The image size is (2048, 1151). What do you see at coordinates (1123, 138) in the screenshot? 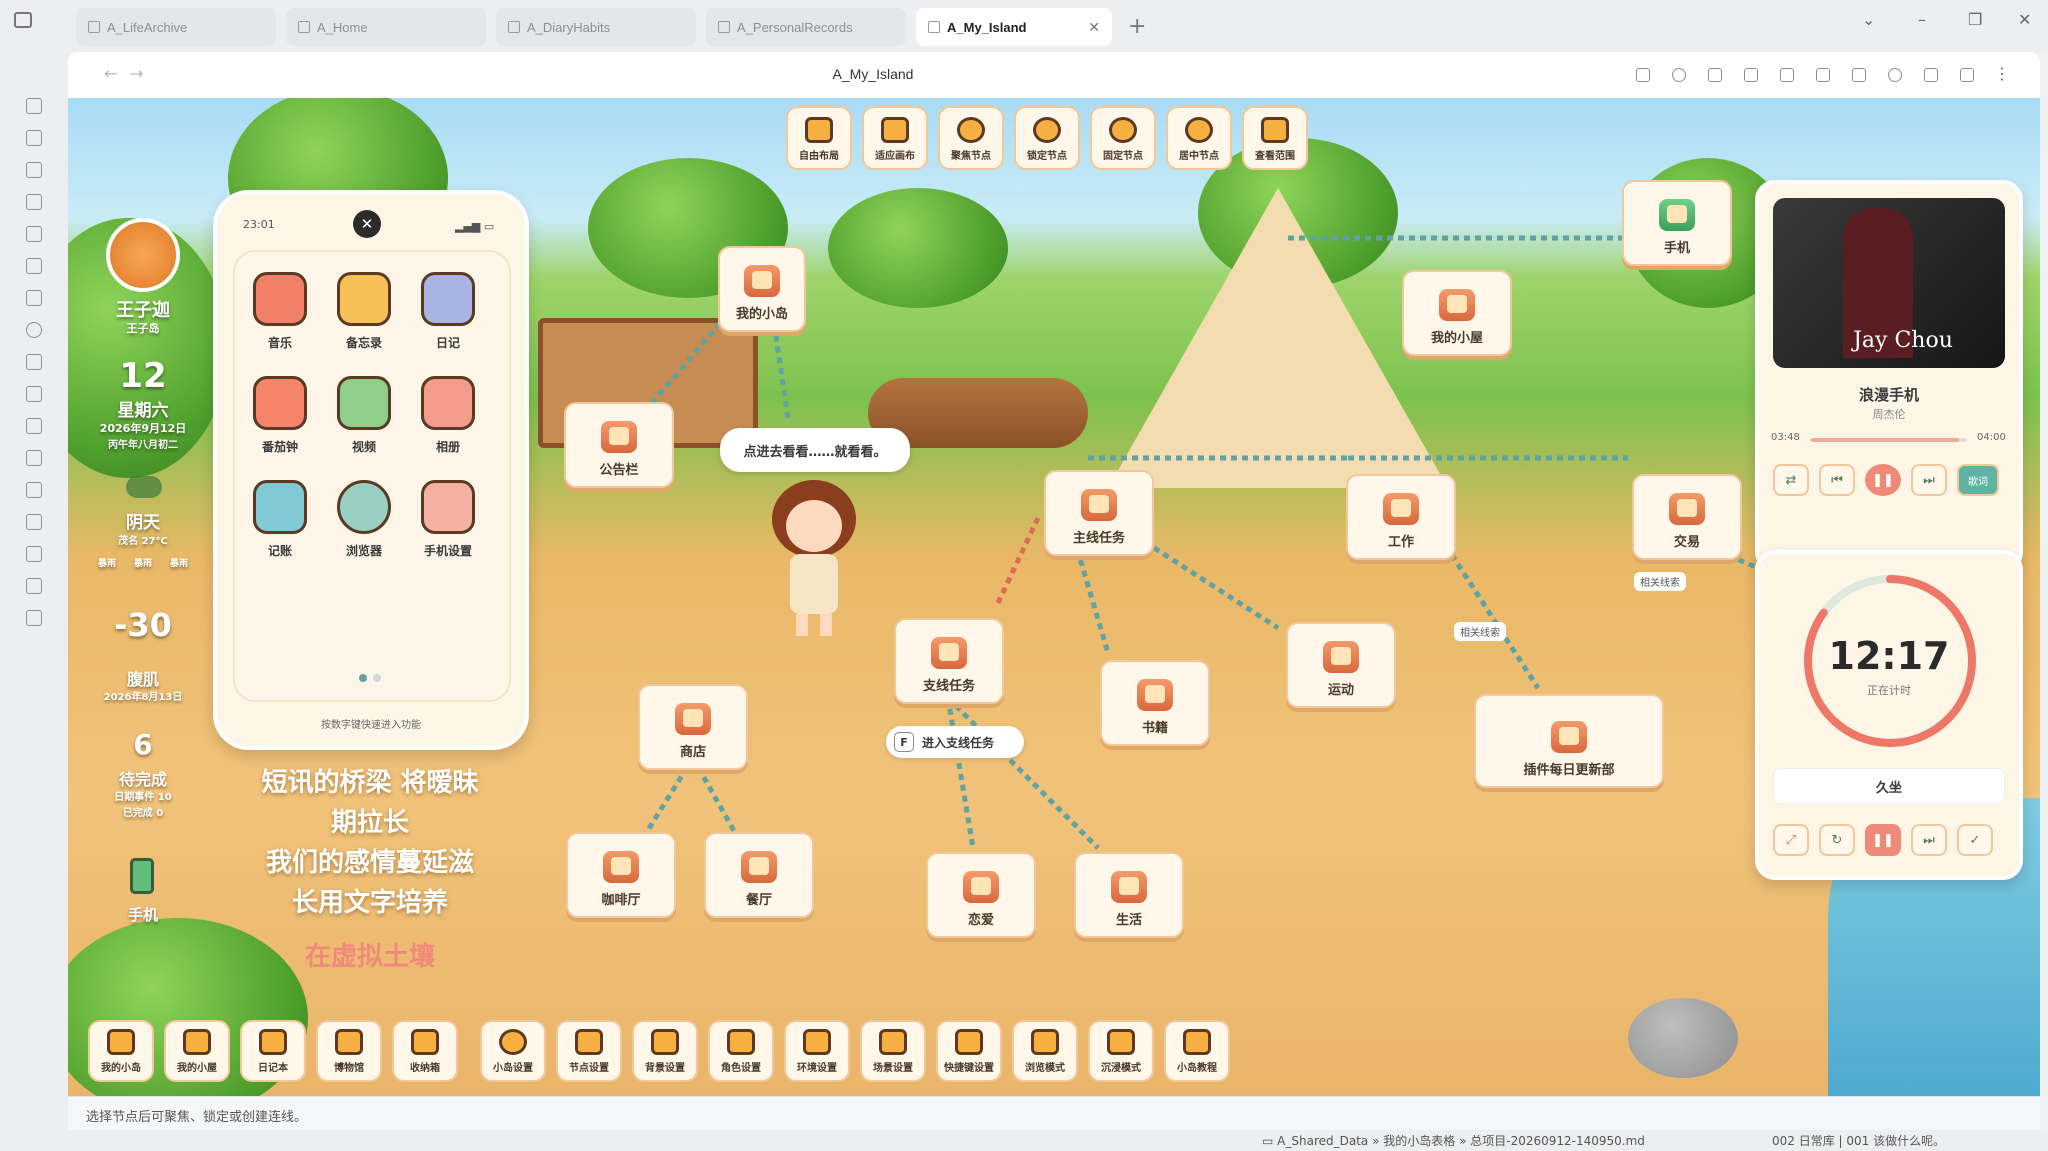
I see `toolbar-pin-node: 固定节点` at bounding box center [1123, 138].